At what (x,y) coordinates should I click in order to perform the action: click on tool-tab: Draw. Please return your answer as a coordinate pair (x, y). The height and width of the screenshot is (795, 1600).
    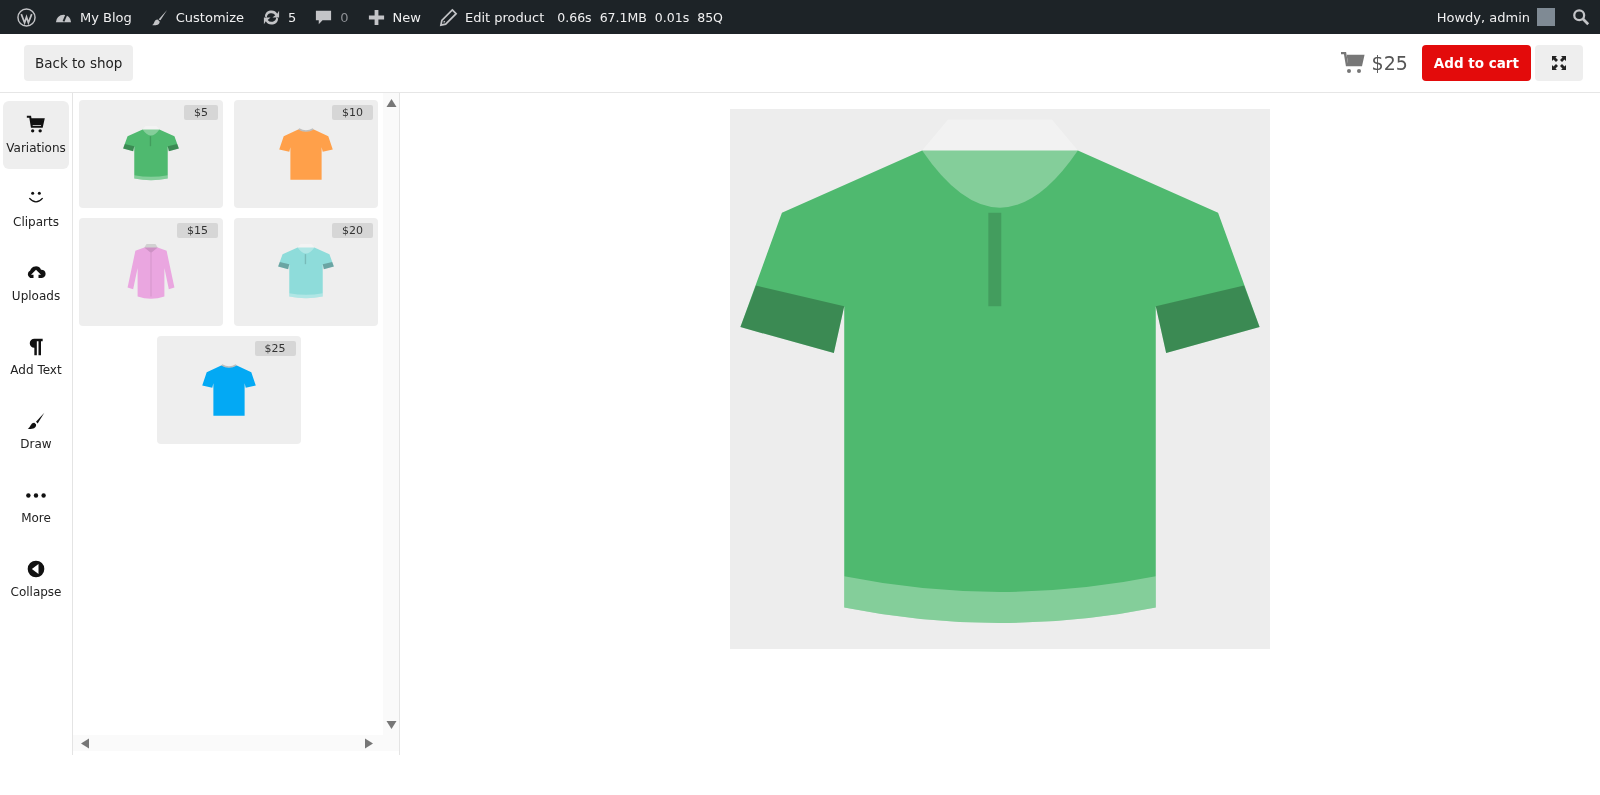
    Looking at the image, I should click on (36, 431).